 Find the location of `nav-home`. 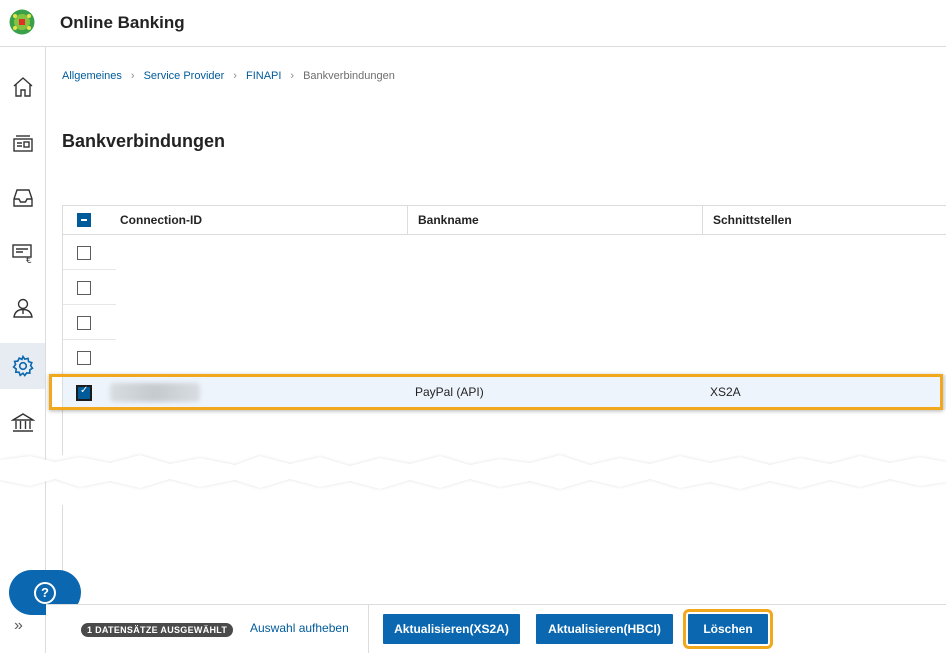

nav-home is located at coordinates (22, 87).